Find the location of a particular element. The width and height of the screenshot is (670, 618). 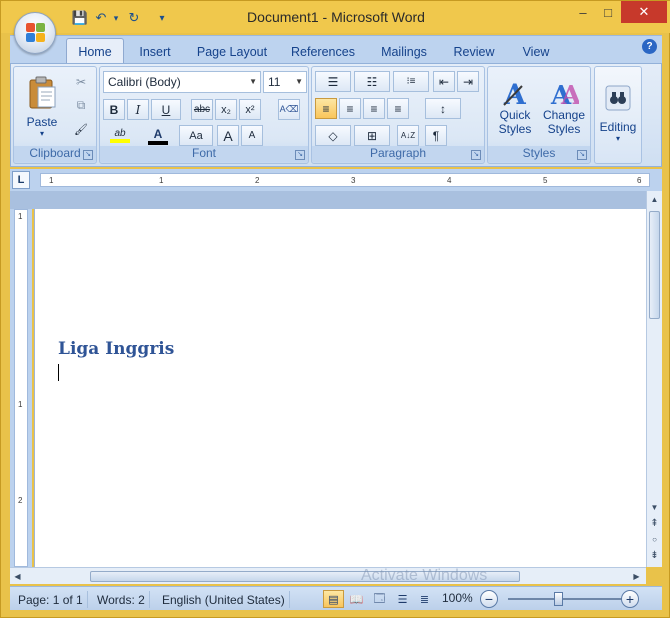

multilevel-list-icon: ⁝≡ is located at coordinates (411, 81).